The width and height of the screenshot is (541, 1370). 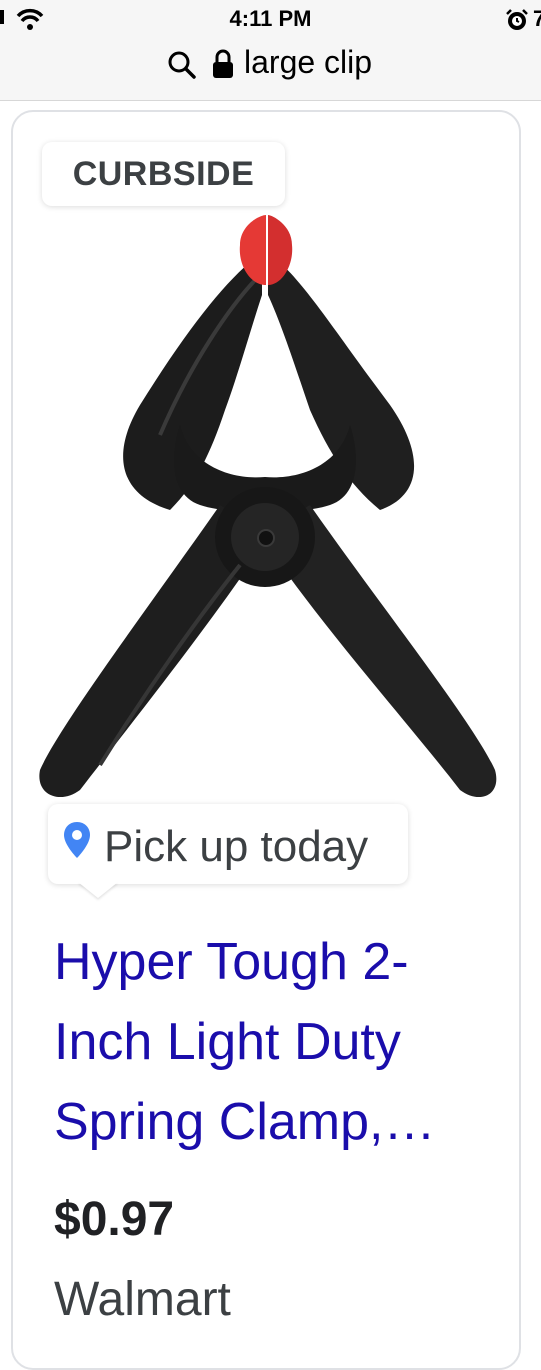 What do you see at coordinates (114, 1219) in the screenshot?
I see `product-price: $0.97` at bounding box center [114, 1219].